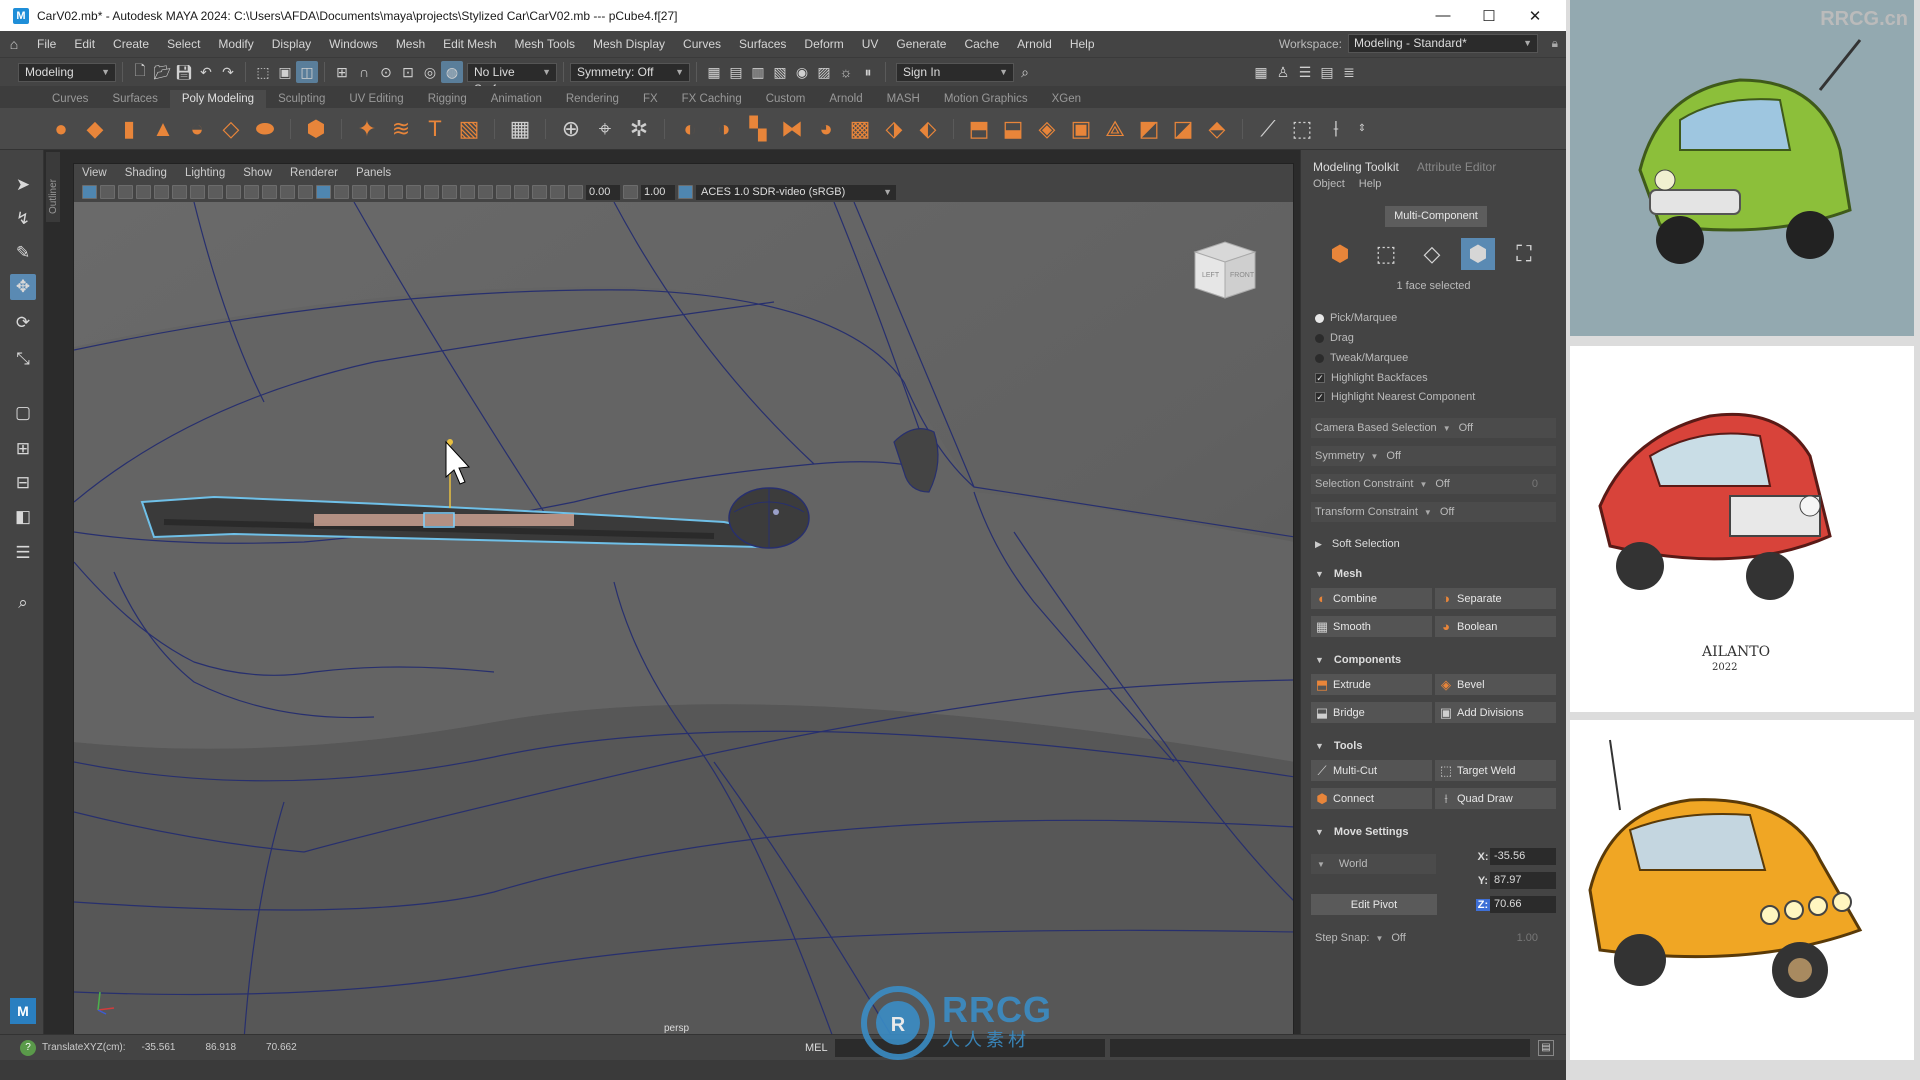 This screenshot has height=1080, width=1920. What do you see at coordinates (736, 72) in the screenshot?
I see `render-frame-icon: ▤` at bounding box center [736, 72].